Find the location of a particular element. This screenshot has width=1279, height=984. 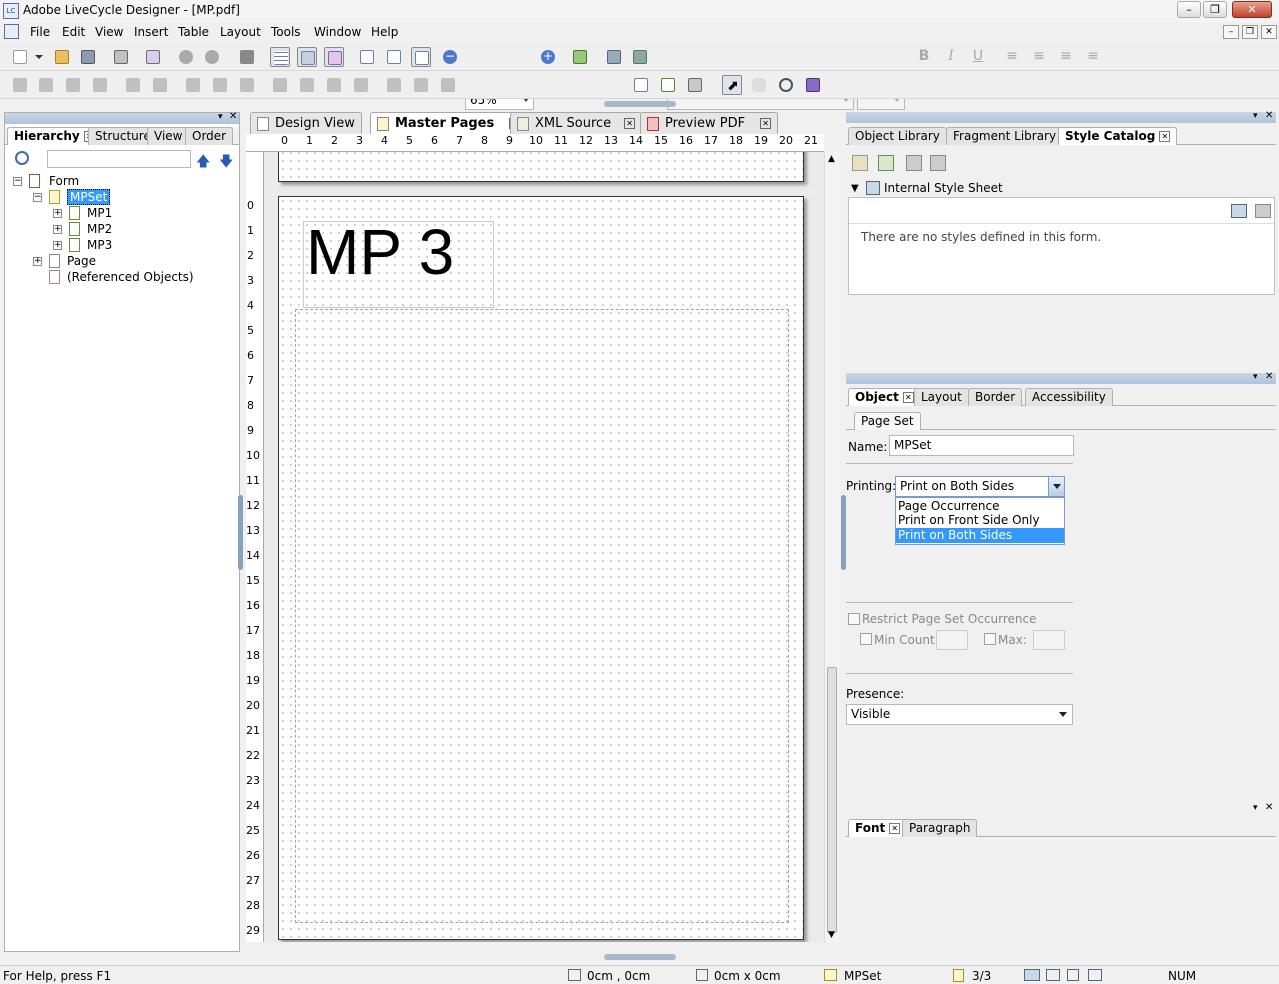

new-style-icon is located at coordinates (860, 163).